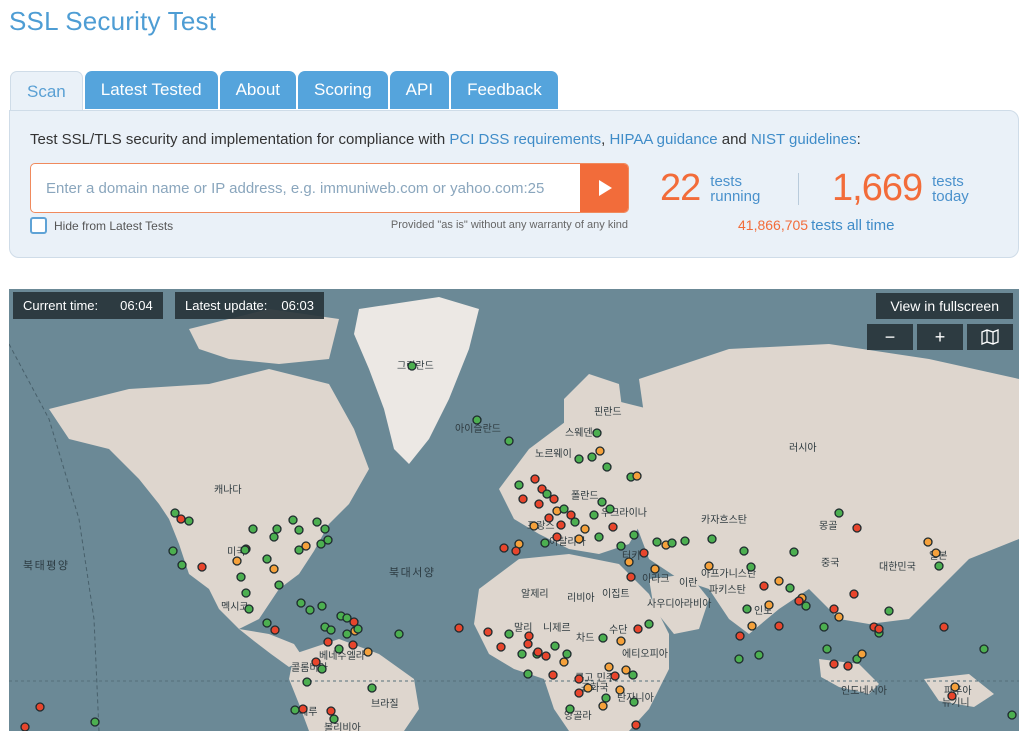  I want to click on label-saudi-arabia: 사우디아라비아, so click(679, 604).